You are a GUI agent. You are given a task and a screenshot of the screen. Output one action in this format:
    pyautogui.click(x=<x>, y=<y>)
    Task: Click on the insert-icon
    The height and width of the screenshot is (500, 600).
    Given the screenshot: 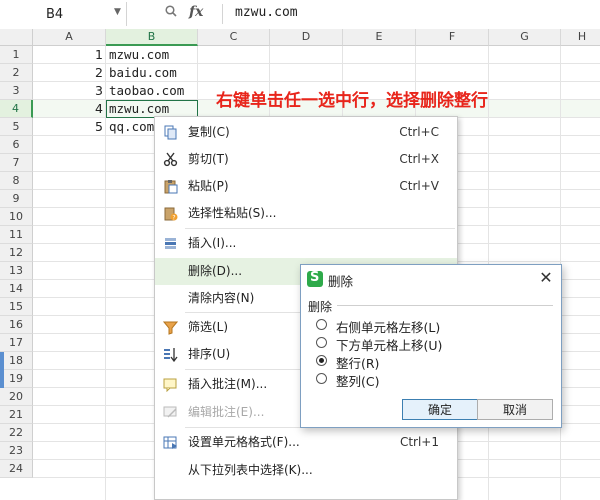 What is the action you would take?
    pyautogui.click(x=170, y=243)
    